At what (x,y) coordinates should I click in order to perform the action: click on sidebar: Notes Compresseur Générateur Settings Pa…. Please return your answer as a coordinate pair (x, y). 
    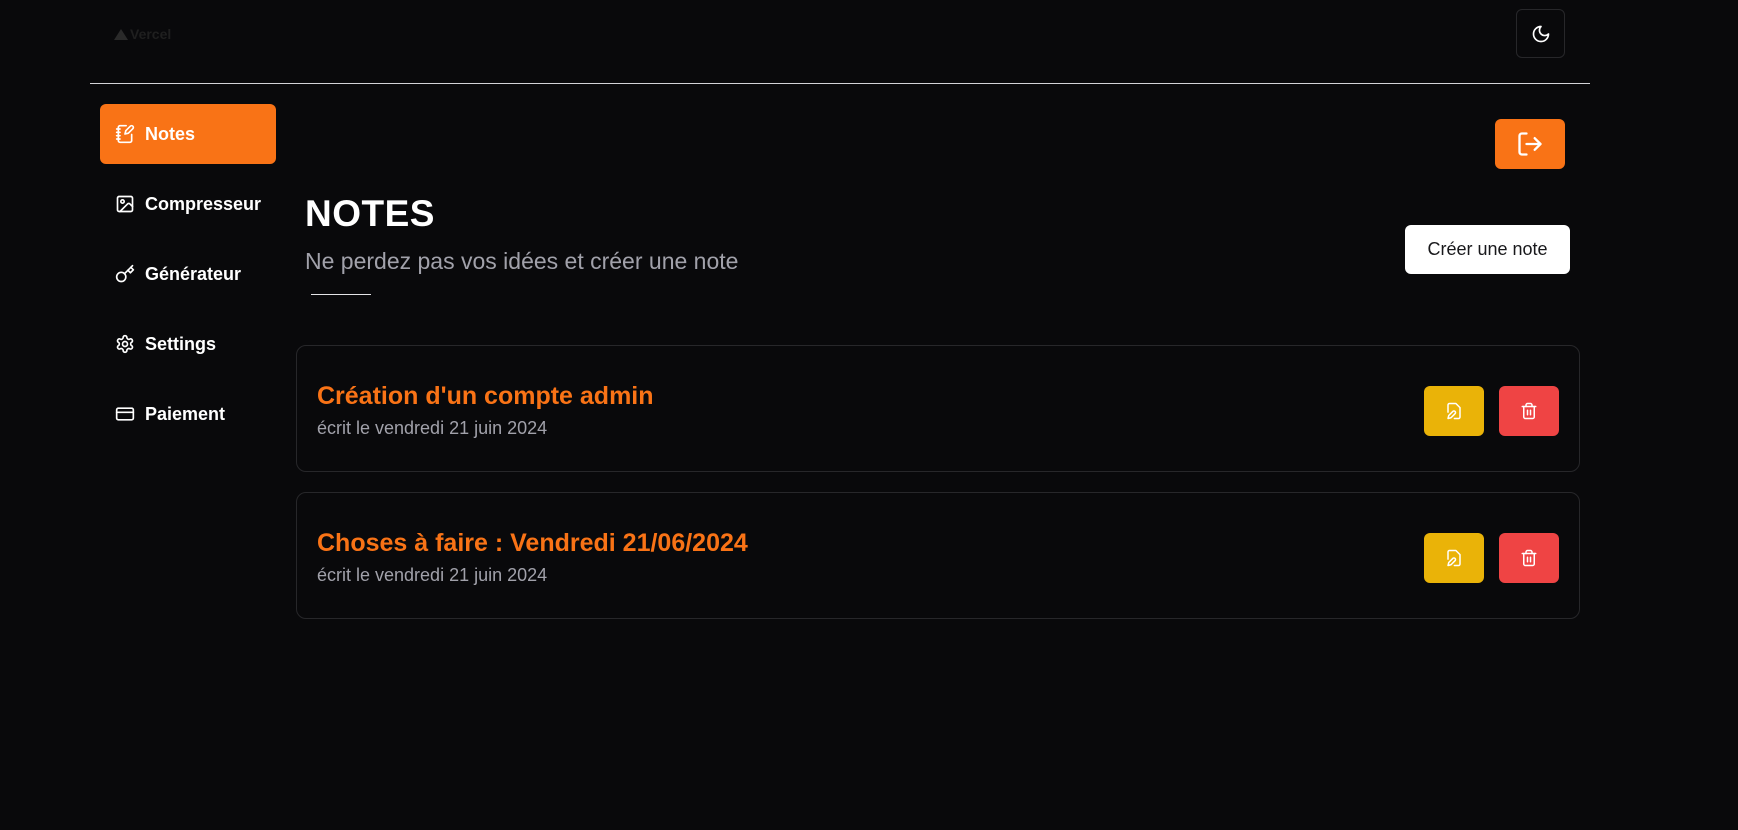
    Looking at the image, I should click on (188, 279).